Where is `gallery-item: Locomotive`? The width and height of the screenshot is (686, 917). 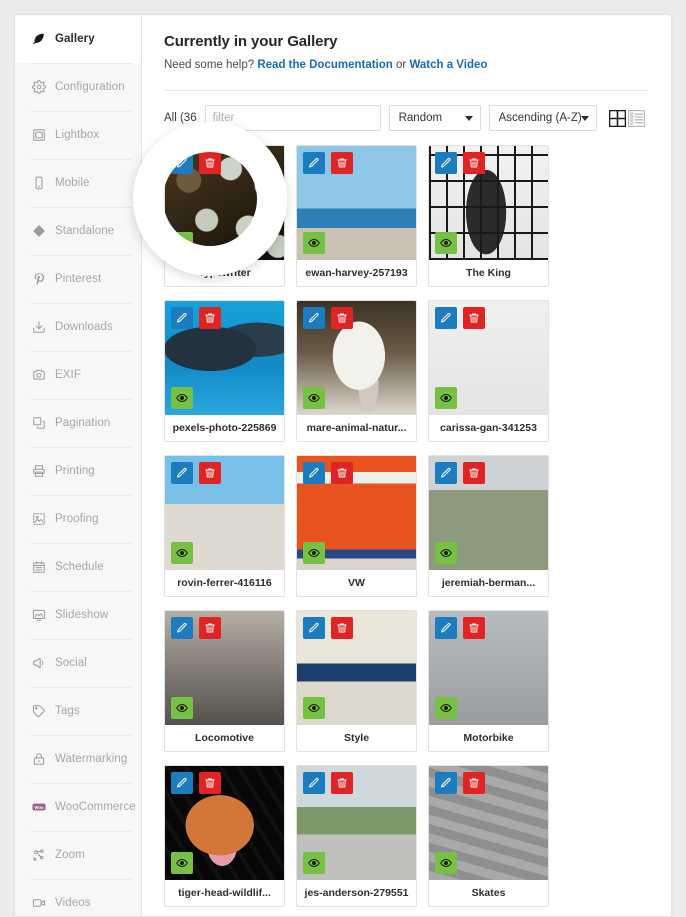
gallery-item: Locomotive is located at coordinates (224, 681).